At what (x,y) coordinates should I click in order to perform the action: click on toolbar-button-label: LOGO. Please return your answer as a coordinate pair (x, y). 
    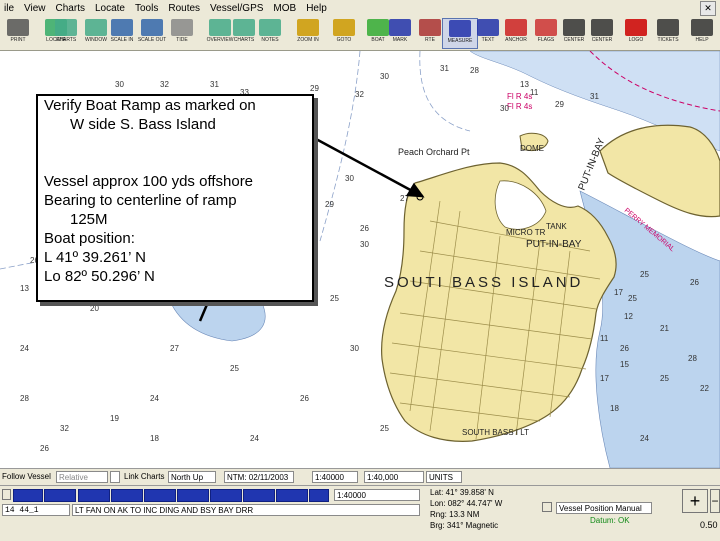
    Looking at the image, I should click on (636, 40).